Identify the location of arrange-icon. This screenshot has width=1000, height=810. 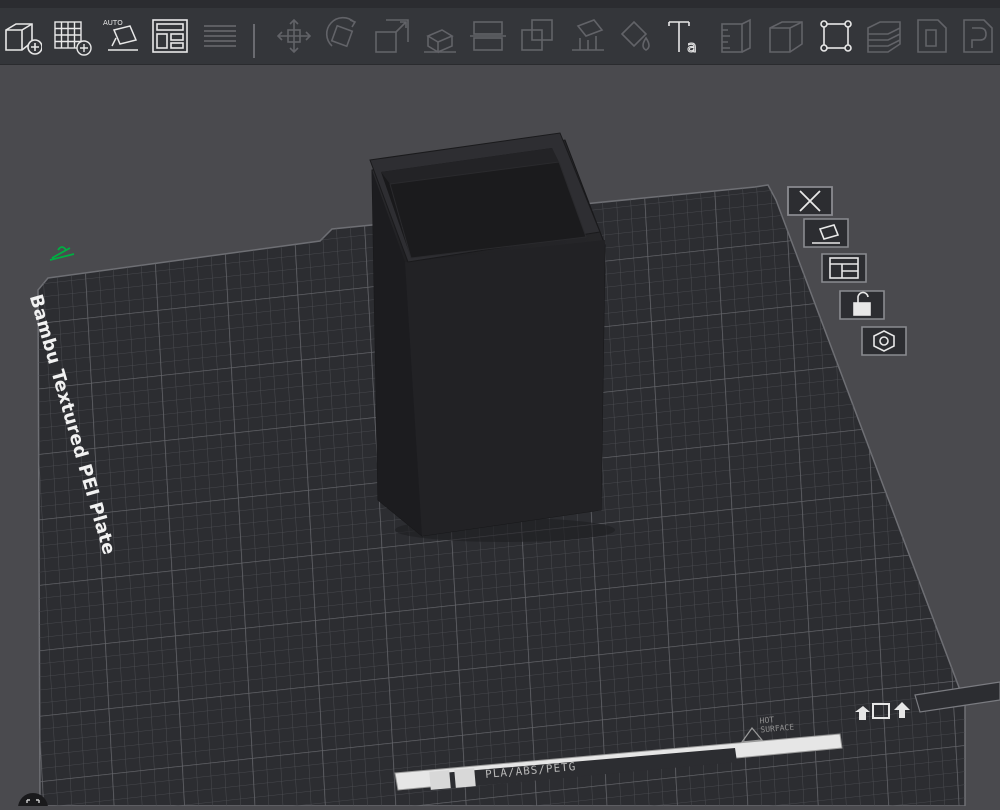
(170, 36).